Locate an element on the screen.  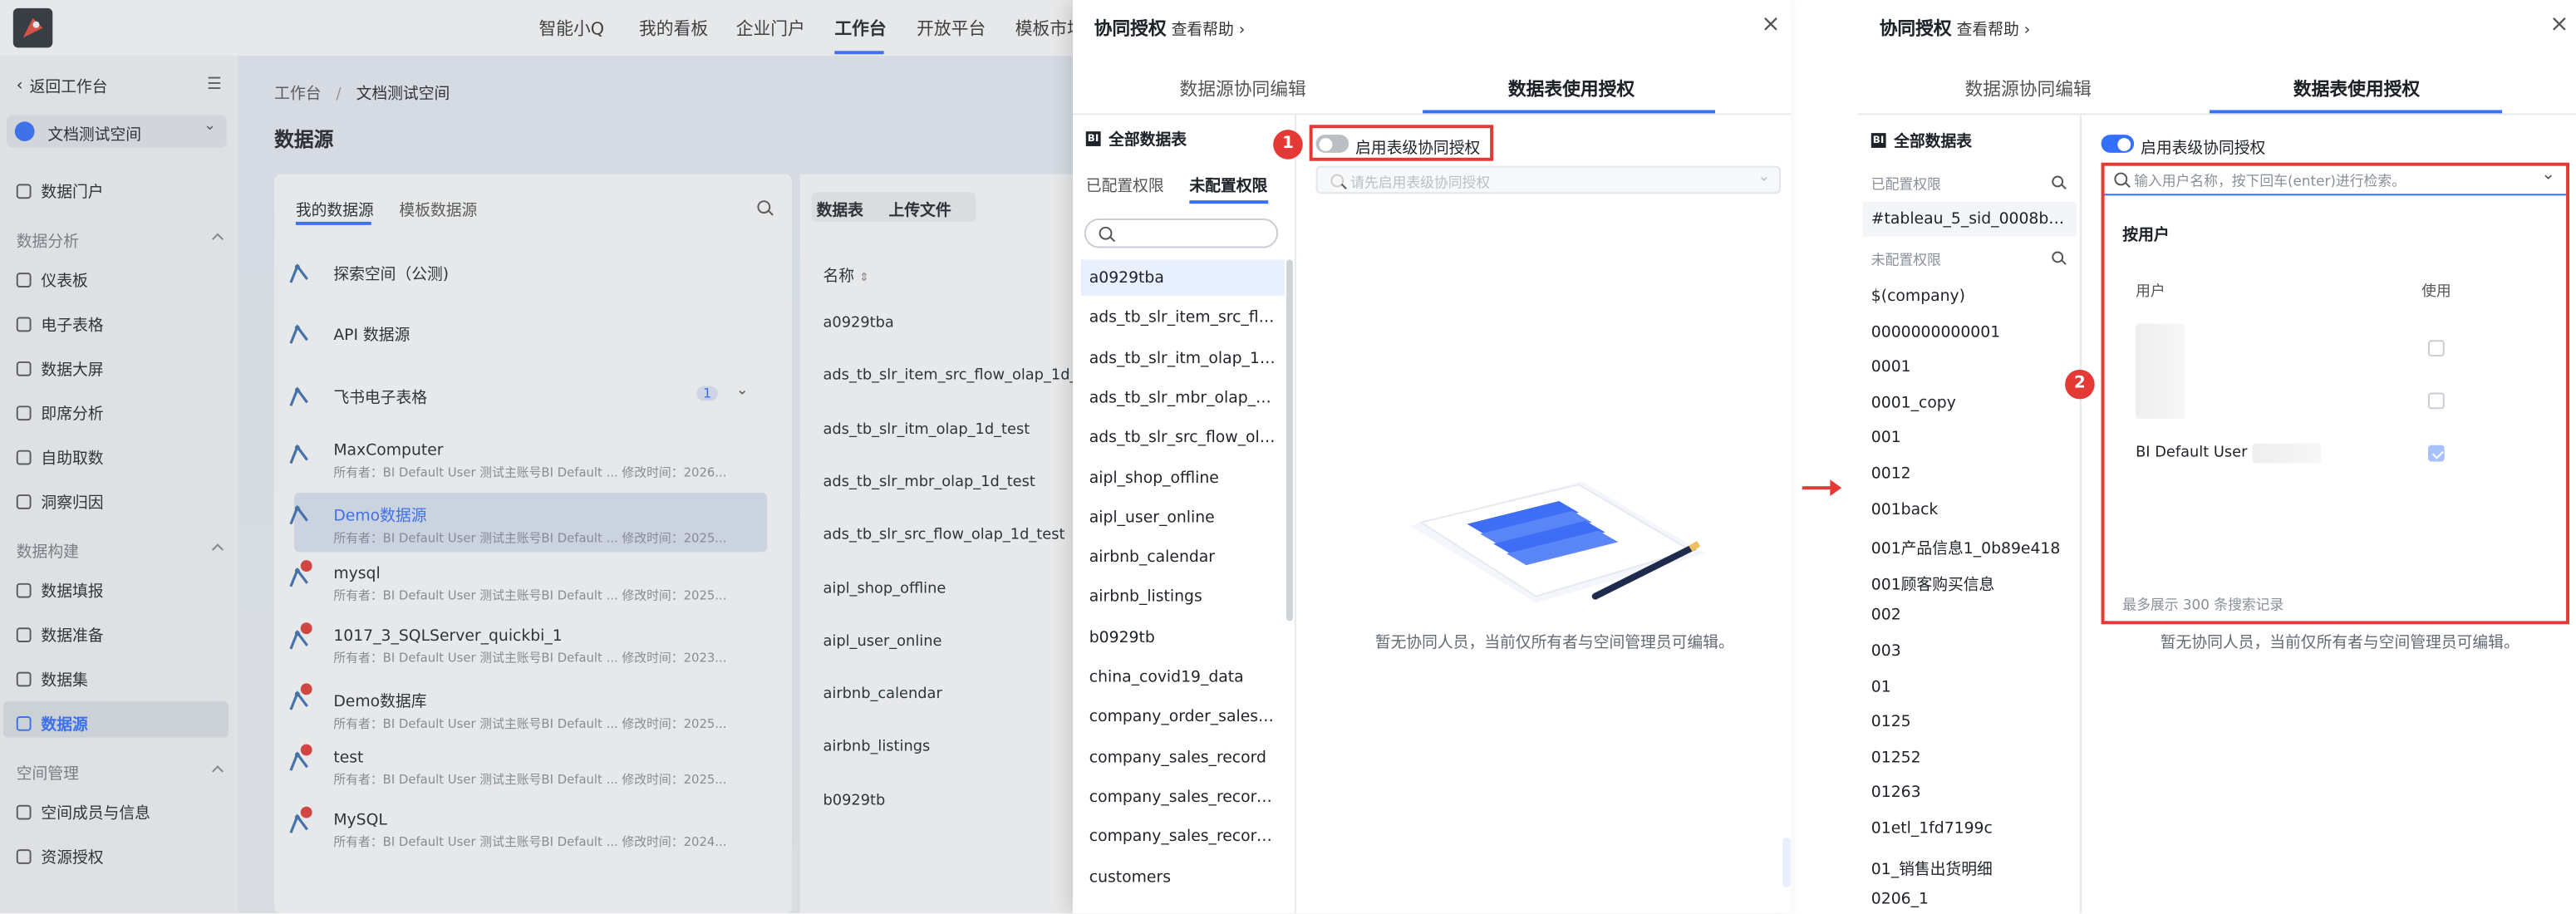
list-item: a0929tba is located at coordinates (1183, 278).